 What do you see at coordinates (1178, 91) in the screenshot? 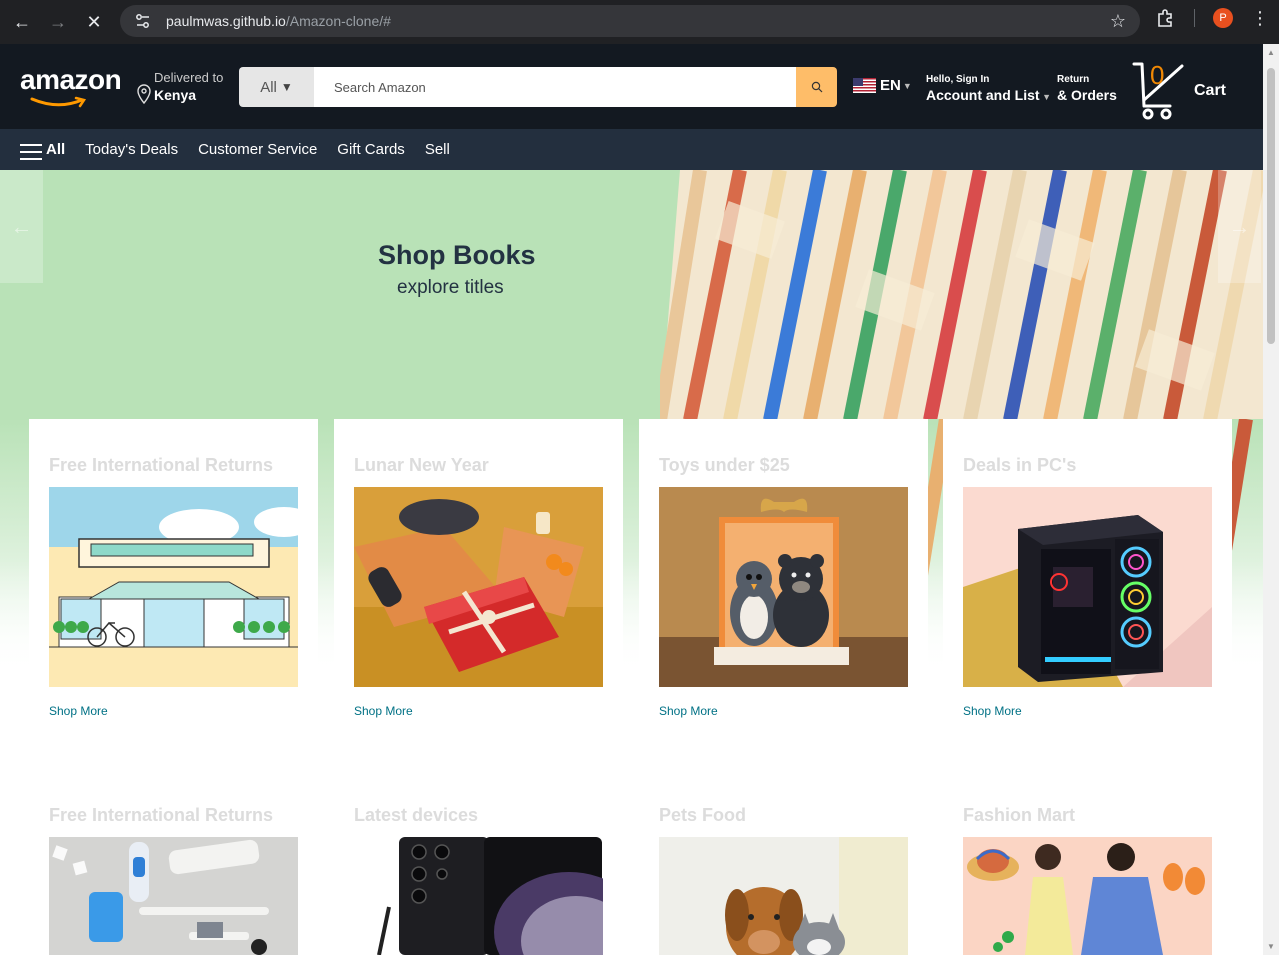
I see `cart-button: 0 Cart` at bounding box center [1178, 91].